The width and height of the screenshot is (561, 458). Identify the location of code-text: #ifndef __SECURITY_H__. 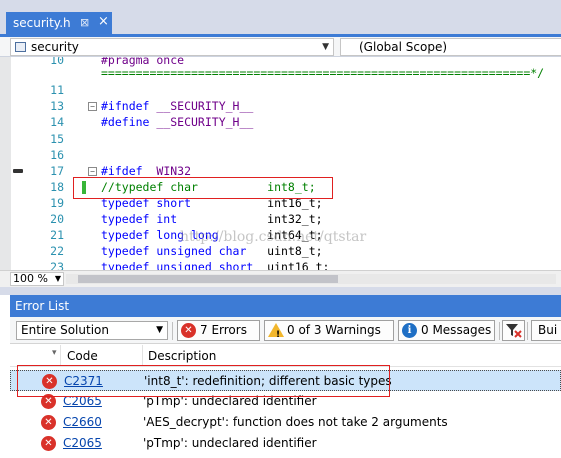
(177, 106).